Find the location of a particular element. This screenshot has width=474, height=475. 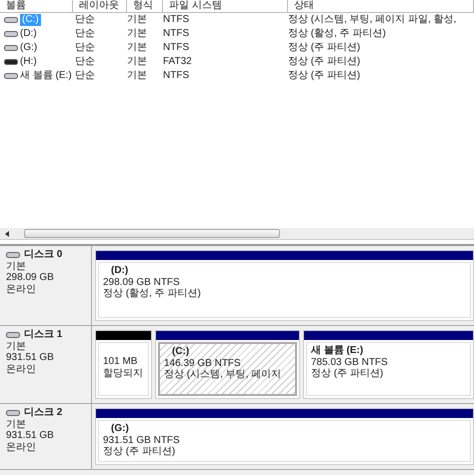

partition: 새 볼륨 (E:) 785.03 GB NTFS 정상 (주 파티션) is located at coordinates (388, 364).